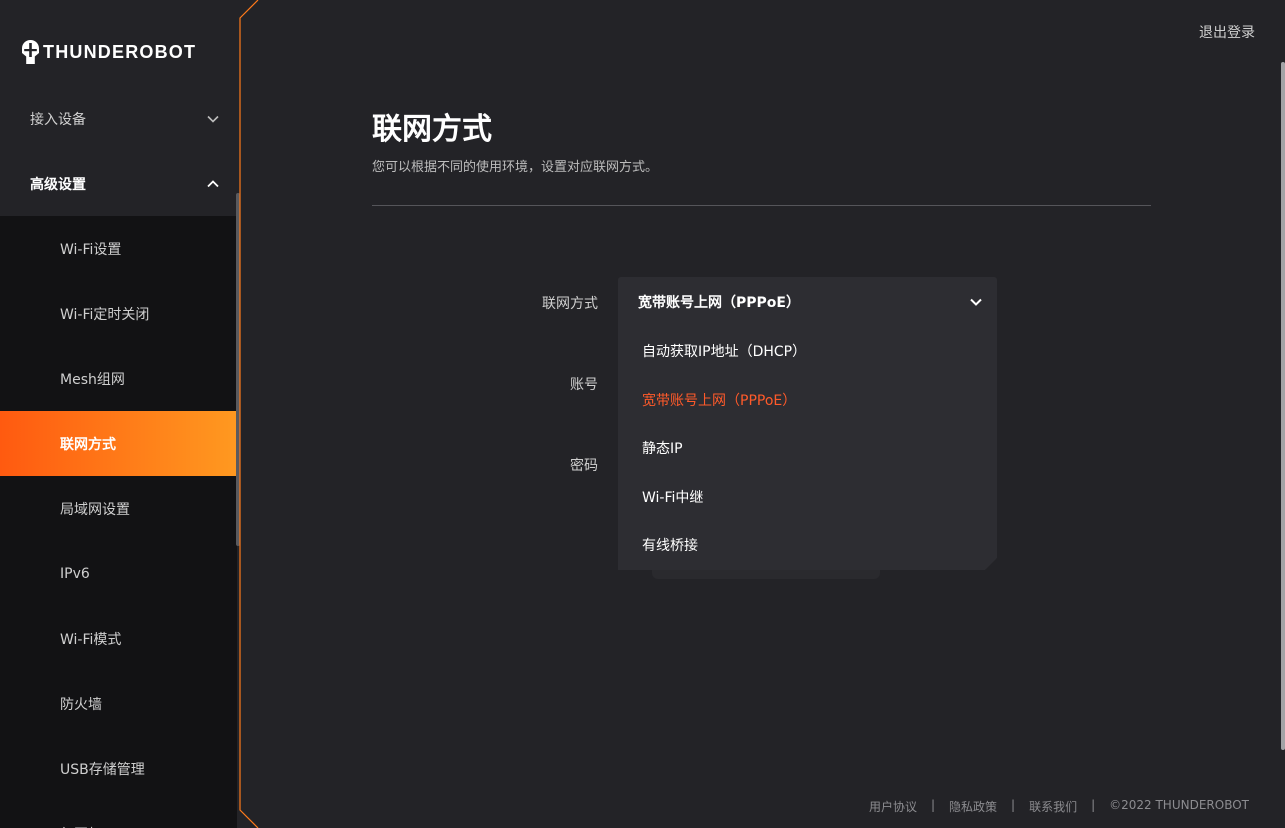 The width and height of the screenshot is (1285, 828). Describe the element at coordinates (584, 466) in the screenshot. I see `password-label: 密码` at that location.